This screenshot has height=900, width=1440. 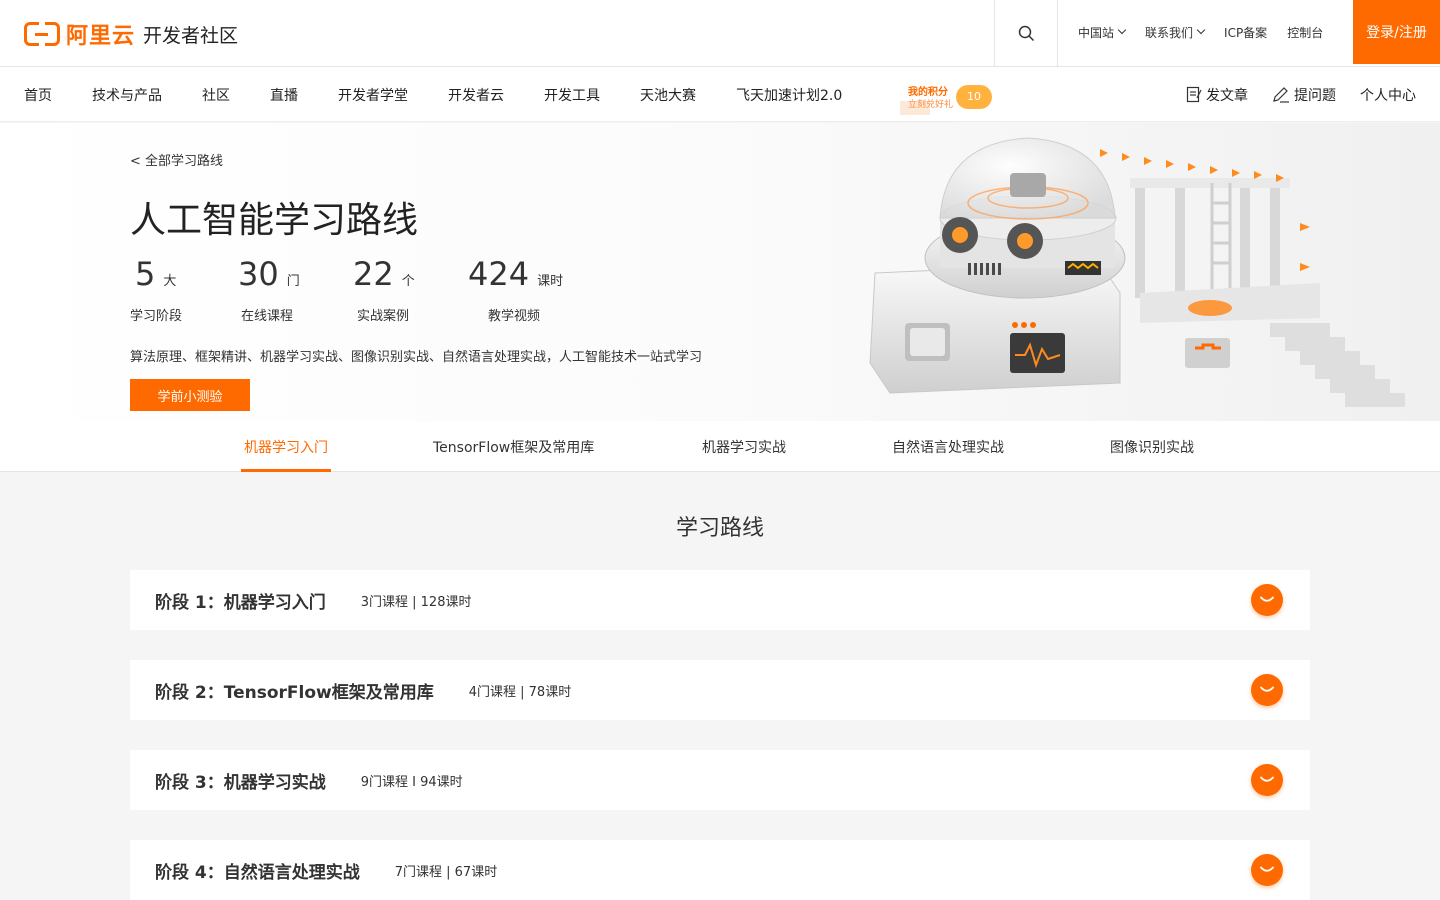 What do you see at coordinates (572, 95) in the screenshot?
I see `nav-item-devtools: 开发工具` at bounding box center [572, 95].